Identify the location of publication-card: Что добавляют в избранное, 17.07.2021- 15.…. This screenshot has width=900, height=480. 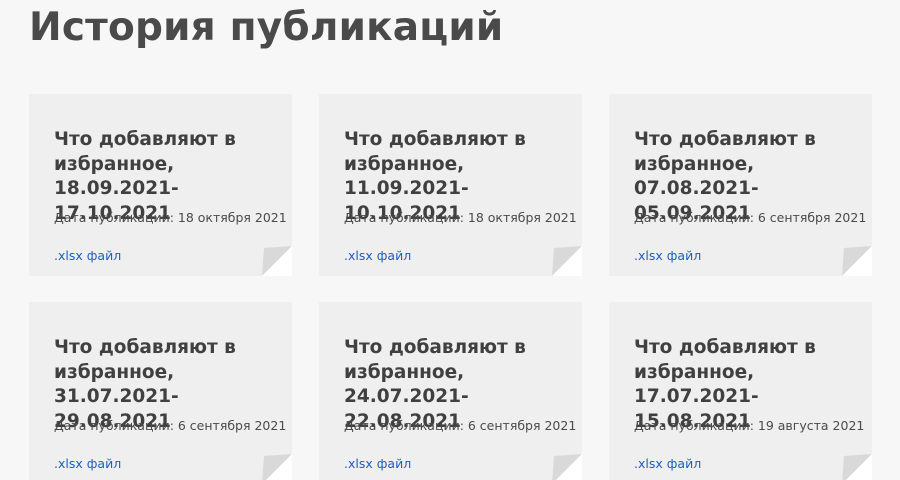
(740, 391).